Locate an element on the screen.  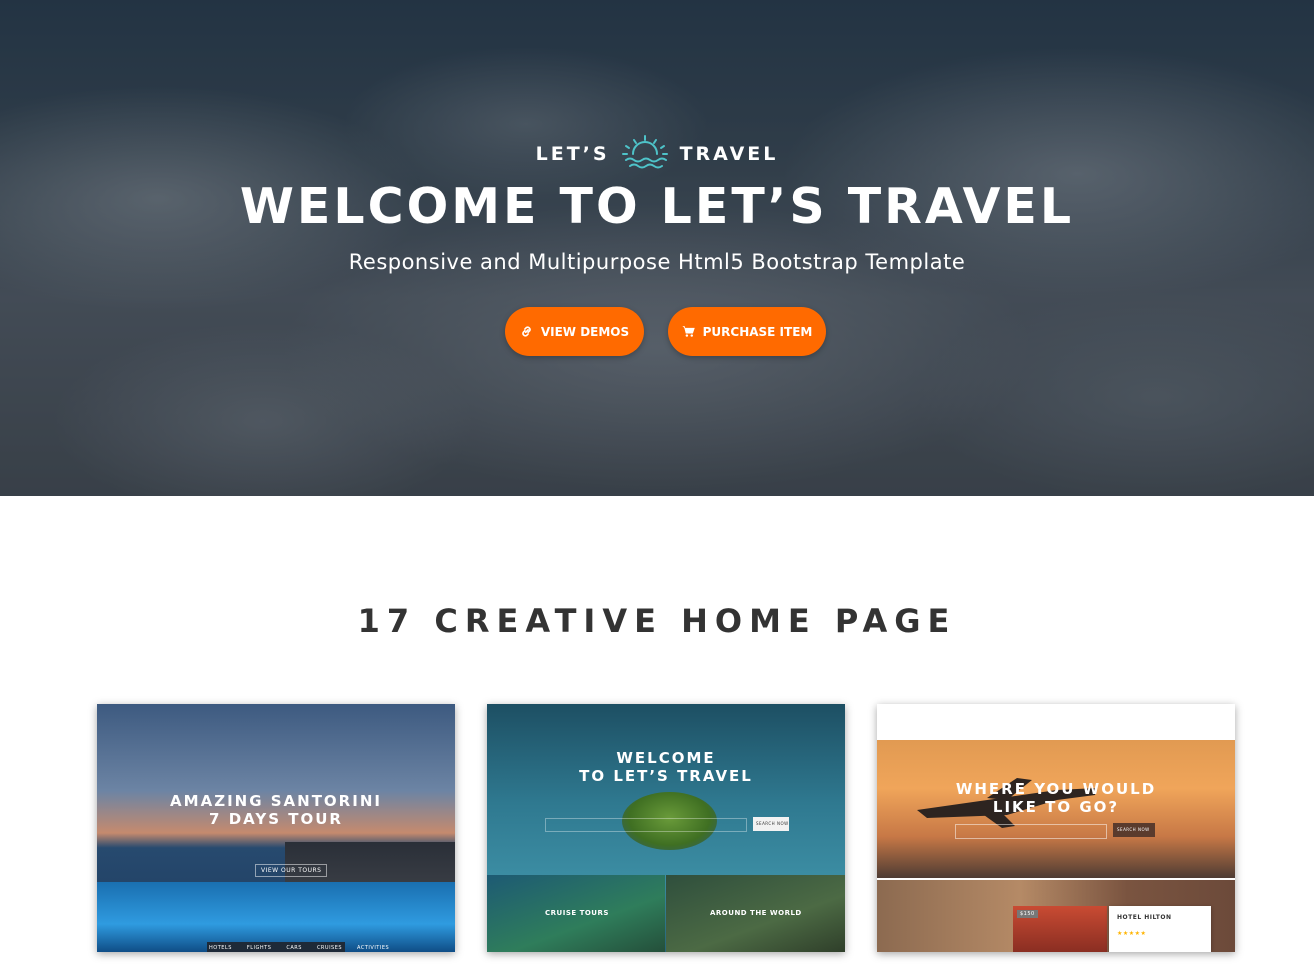
booking-tab: FLIGHTS is located at coordinates (259, 948).